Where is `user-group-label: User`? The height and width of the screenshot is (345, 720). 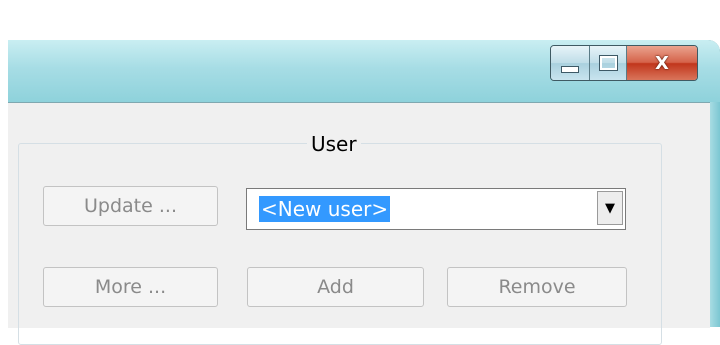 user-group-label: User is located at coordinates (334, 144).